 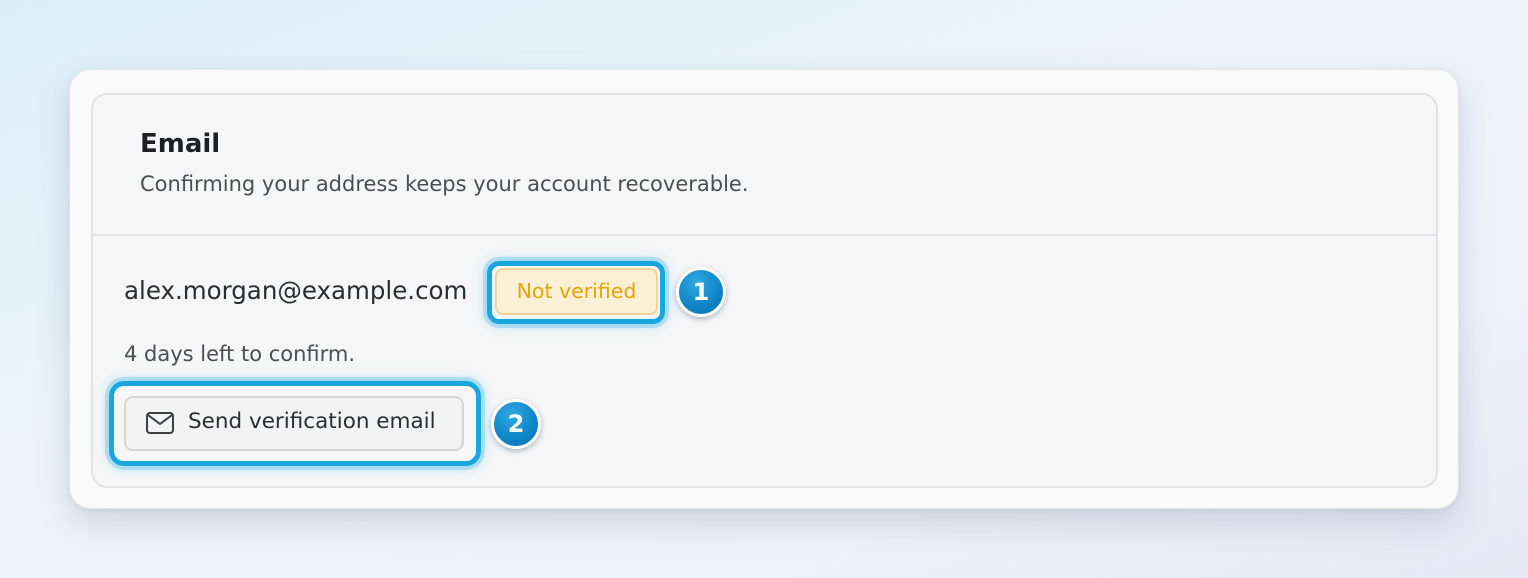 I want to click on verification-countdown: 4 days left to confirm., so click(x=240, y=354).